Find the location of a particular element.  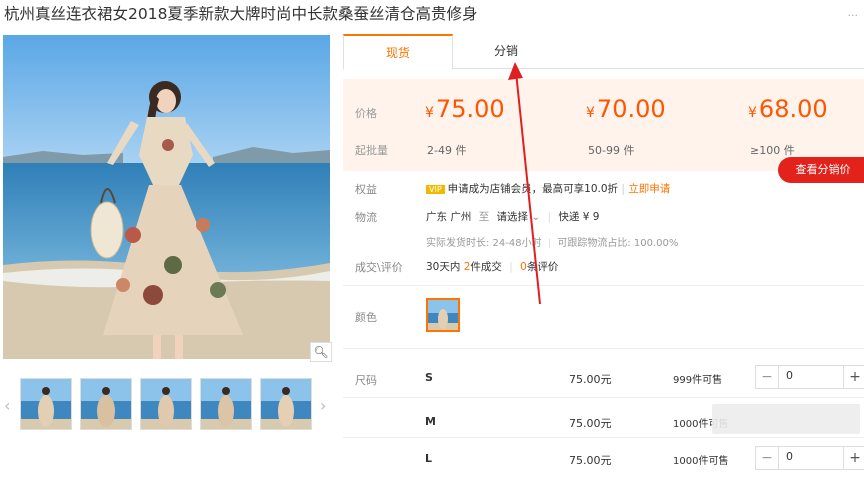

ship-from: 广东 广州 is located at coordinates (449, 217).